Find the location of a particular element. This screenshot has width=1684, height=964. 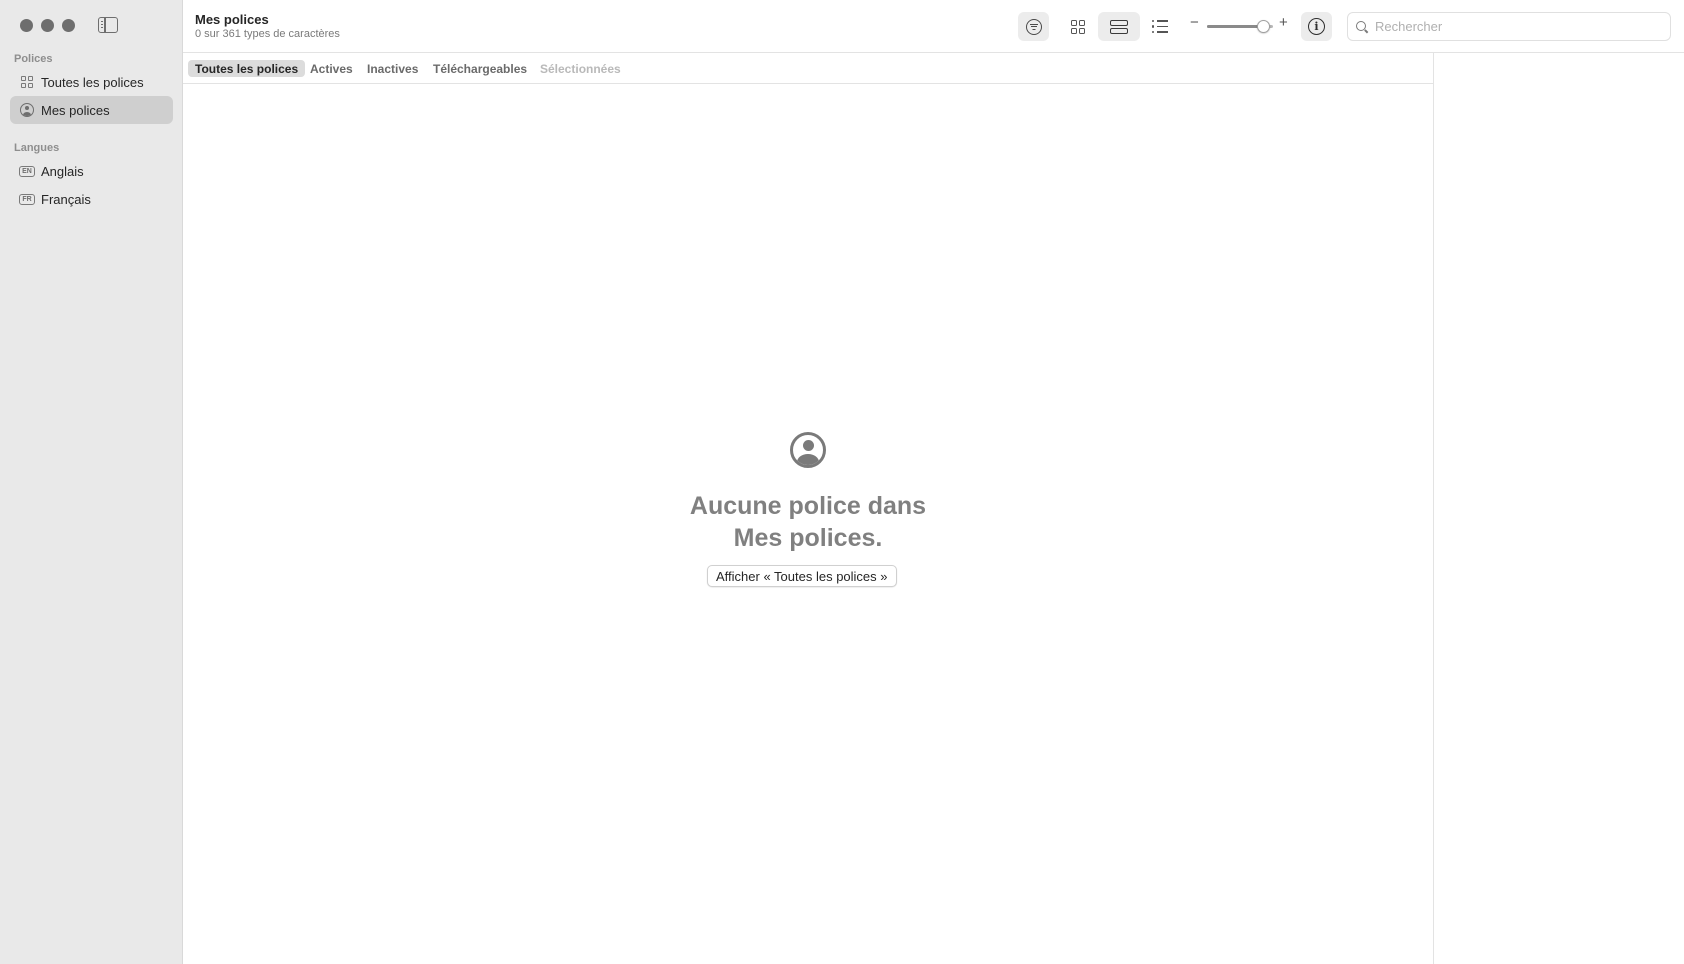

slider-fill is located at coordinates (1235, 26).